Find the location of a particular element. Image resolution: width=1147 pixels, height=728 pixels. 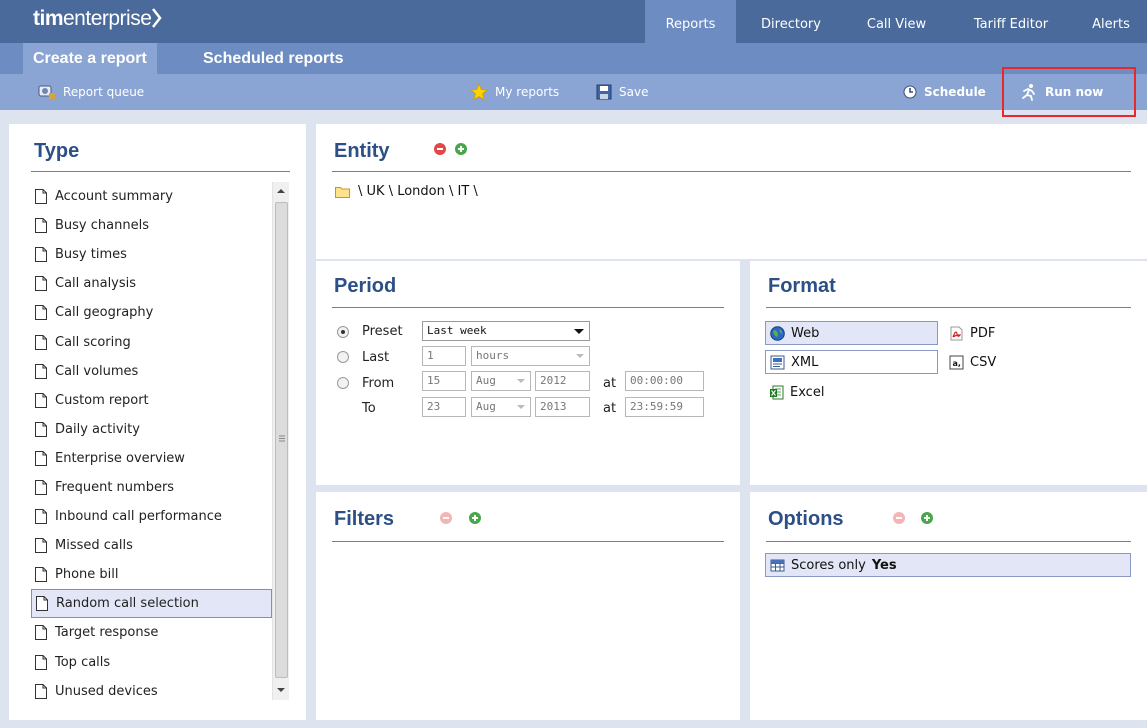

type-divider is located at coordinates (160, 171).